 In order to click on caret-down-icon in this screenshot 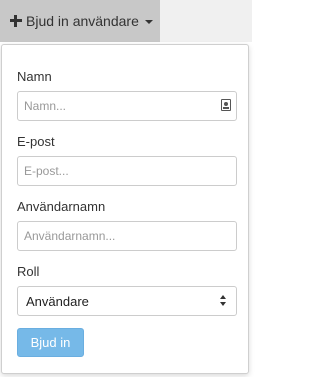, I will do `click(148, 22)`.